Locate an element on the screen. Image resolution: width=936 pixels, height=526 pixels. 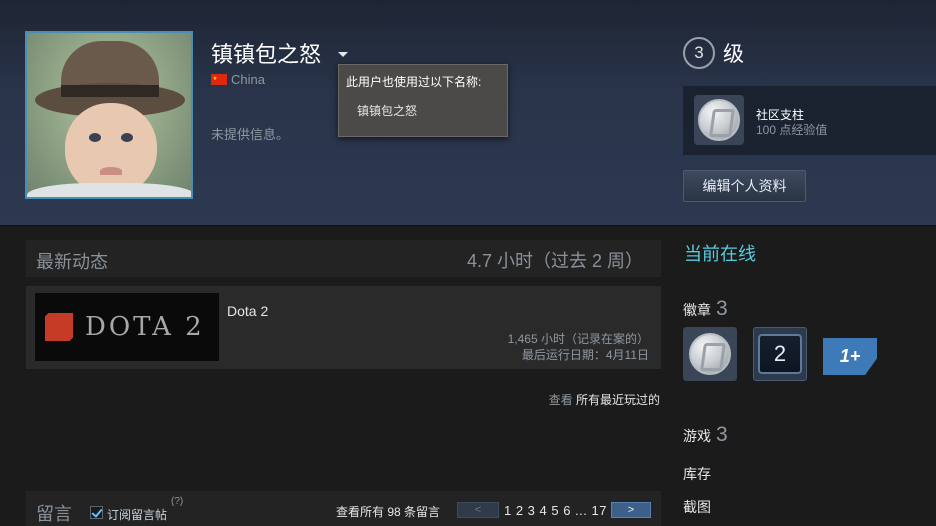
avatar is located at coordinates (109, 115).